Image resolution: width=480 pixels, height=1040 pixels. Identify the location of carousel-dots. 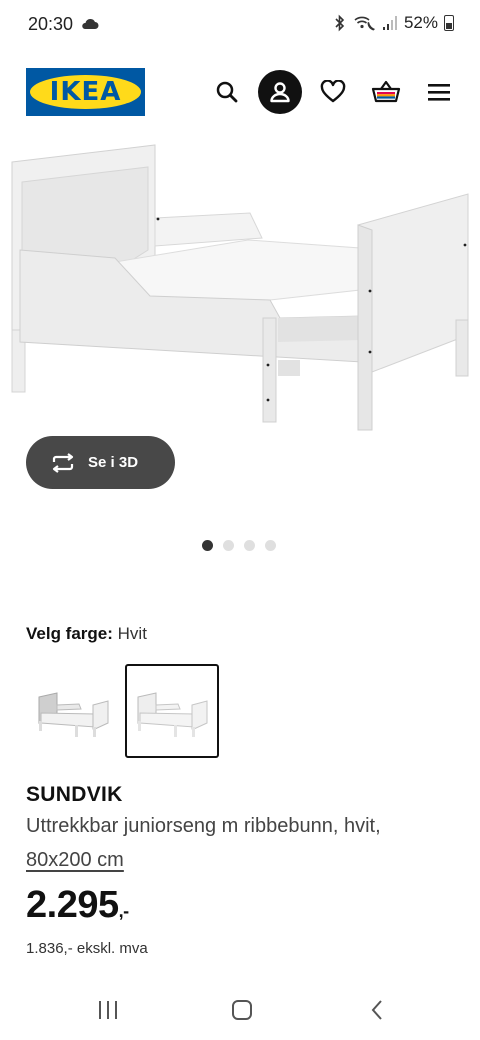
(239, 545).